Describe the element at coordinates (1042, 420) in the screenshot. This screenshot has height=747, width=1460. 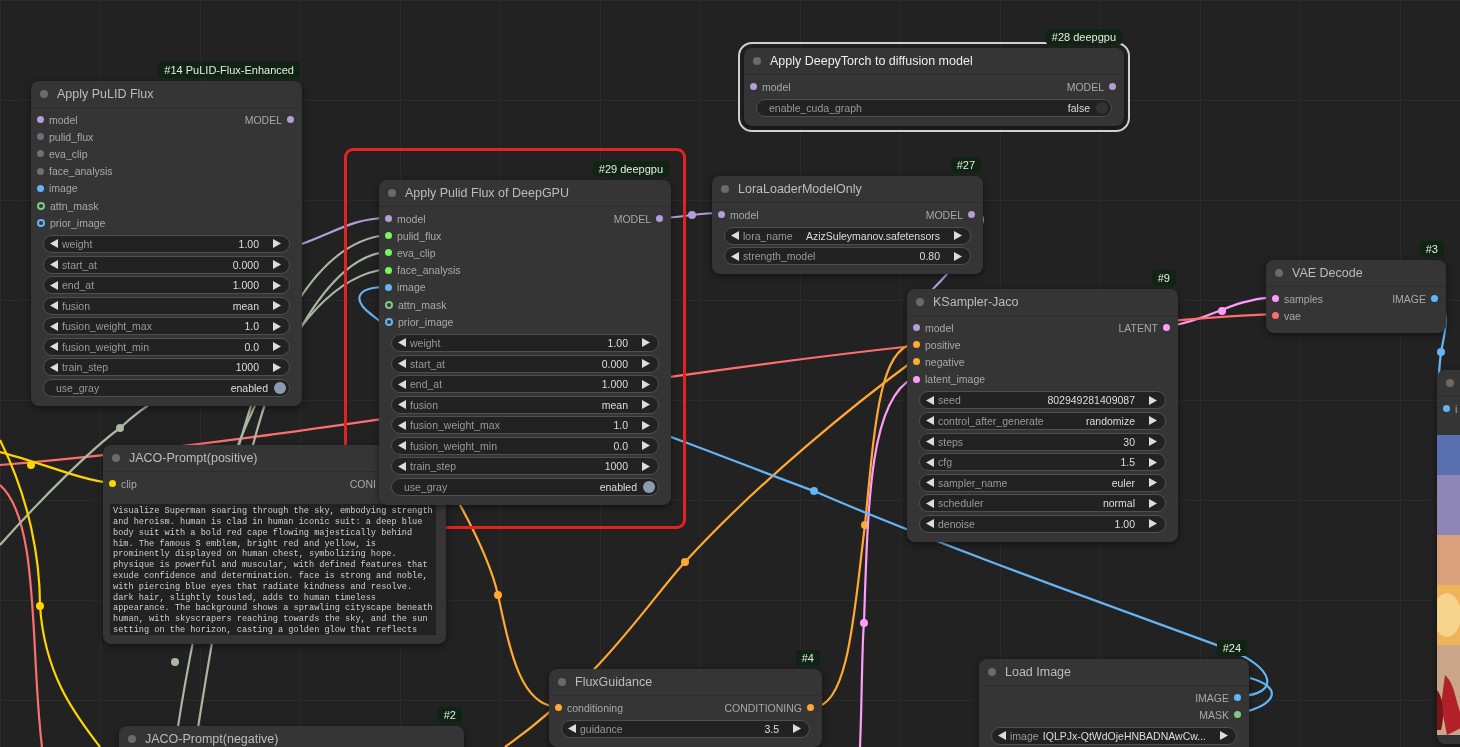
I see `value-widget: control_after_generate randomize` at that location.